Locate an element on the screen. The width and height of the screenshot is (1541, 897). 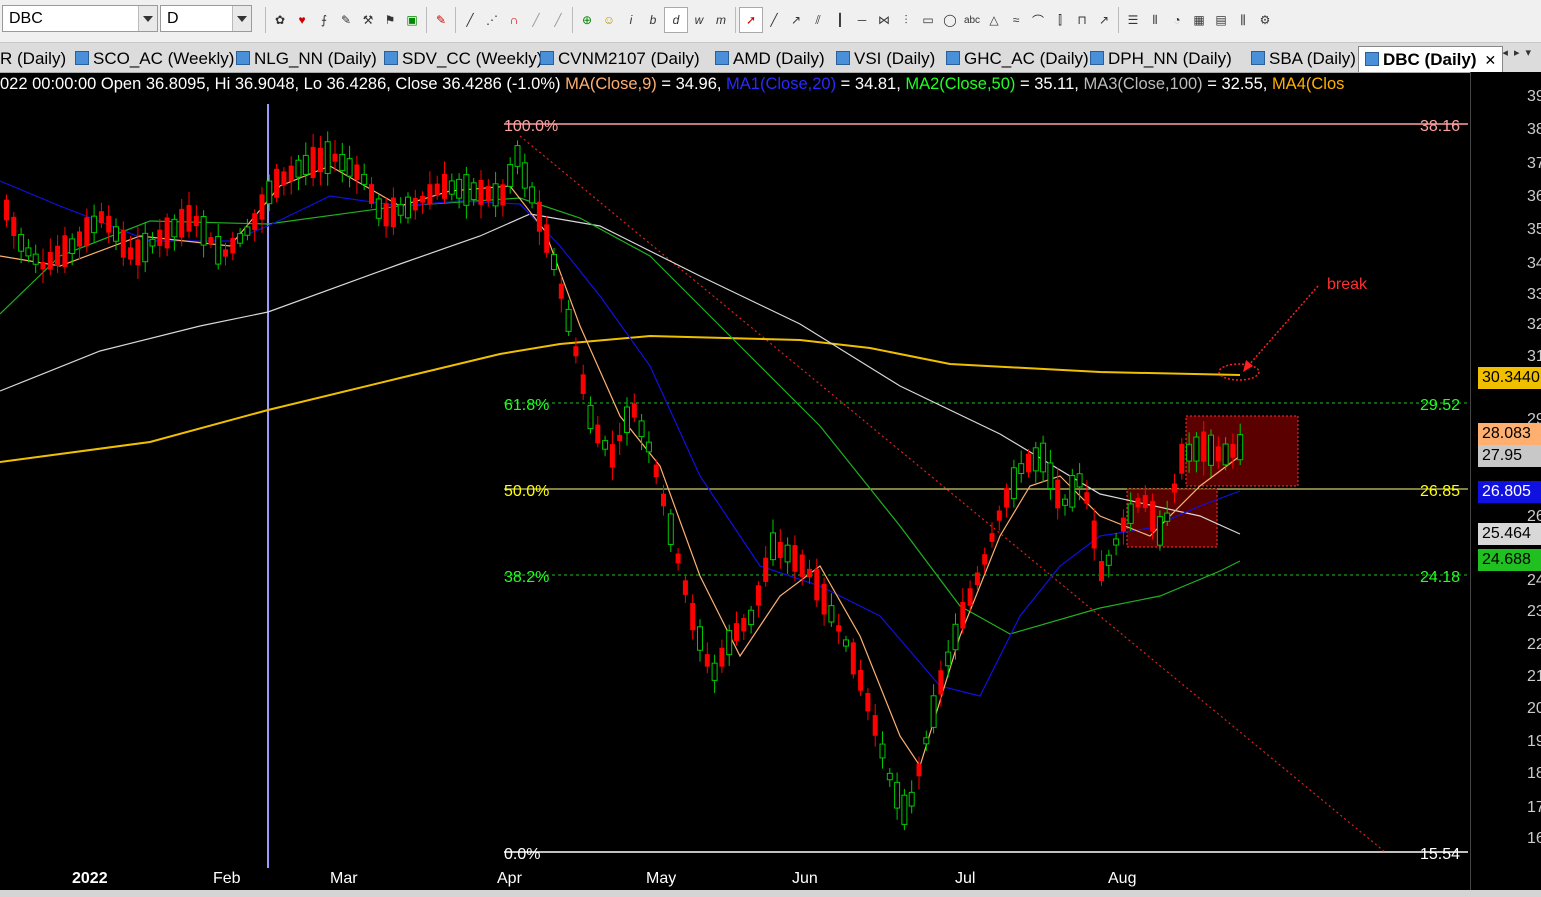
price-tick-label: 36 is located at coordinates (1534, 196).